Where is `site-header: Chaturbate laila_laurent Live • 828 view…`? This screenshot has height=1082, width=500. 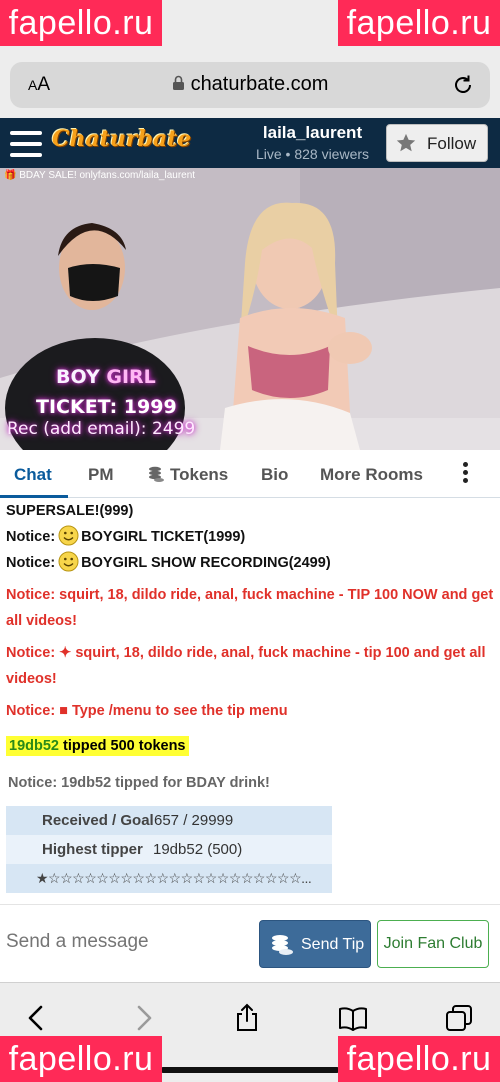
site-header: Chaturbate laila_laurent Live • 828 view… is located at coordinates (250, 143).